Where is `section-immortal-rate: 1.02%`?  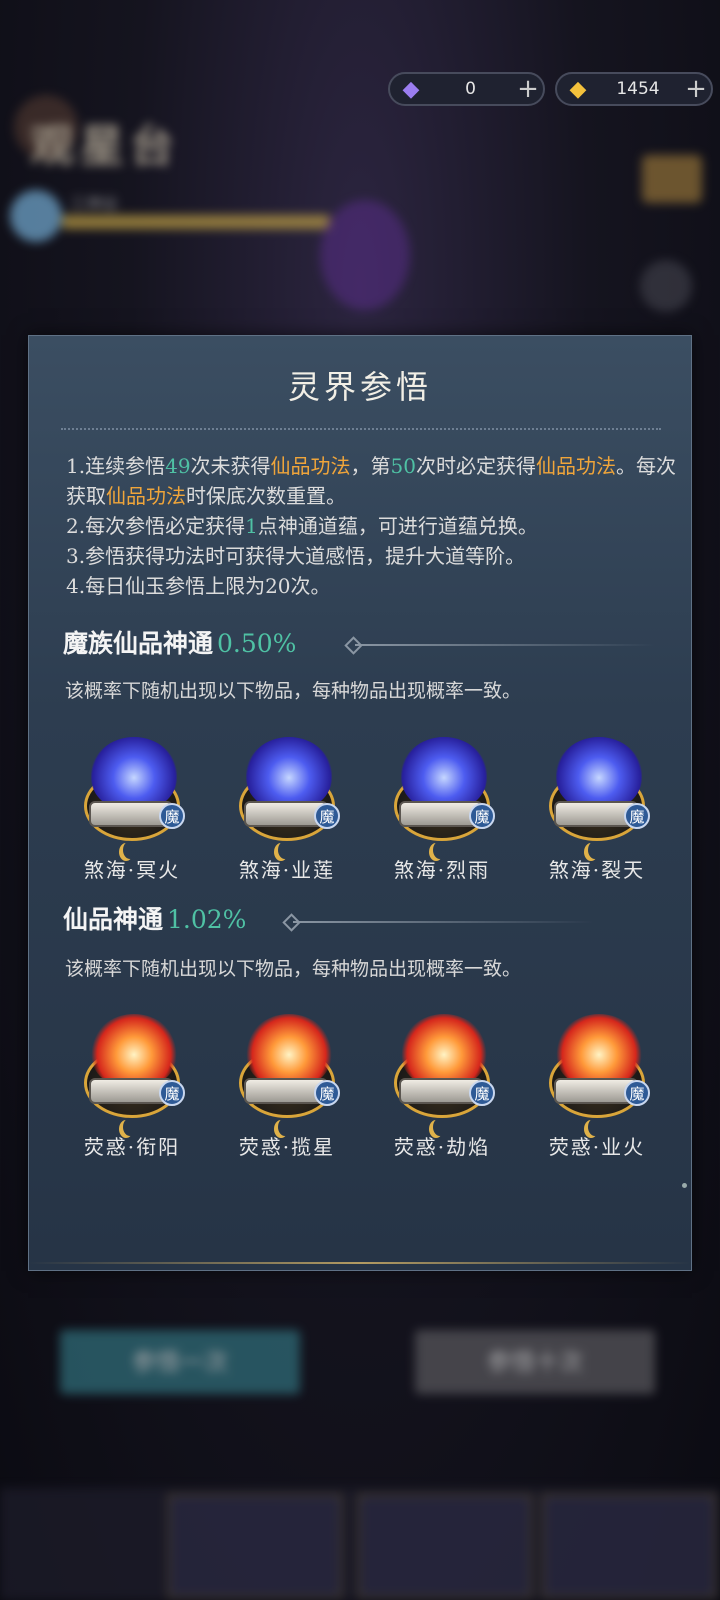
section-immortal-rate: 1.02% is located at coordinates (207, 919).